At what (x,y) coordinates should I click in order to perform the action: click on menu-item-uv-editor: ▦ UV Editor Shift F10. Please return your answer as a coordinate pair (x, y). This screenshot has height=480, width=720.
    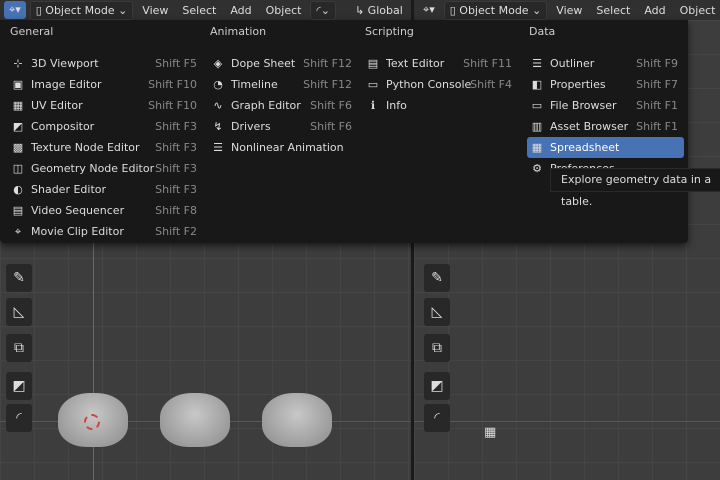
    Looking at the image, I should click on (105, 105).